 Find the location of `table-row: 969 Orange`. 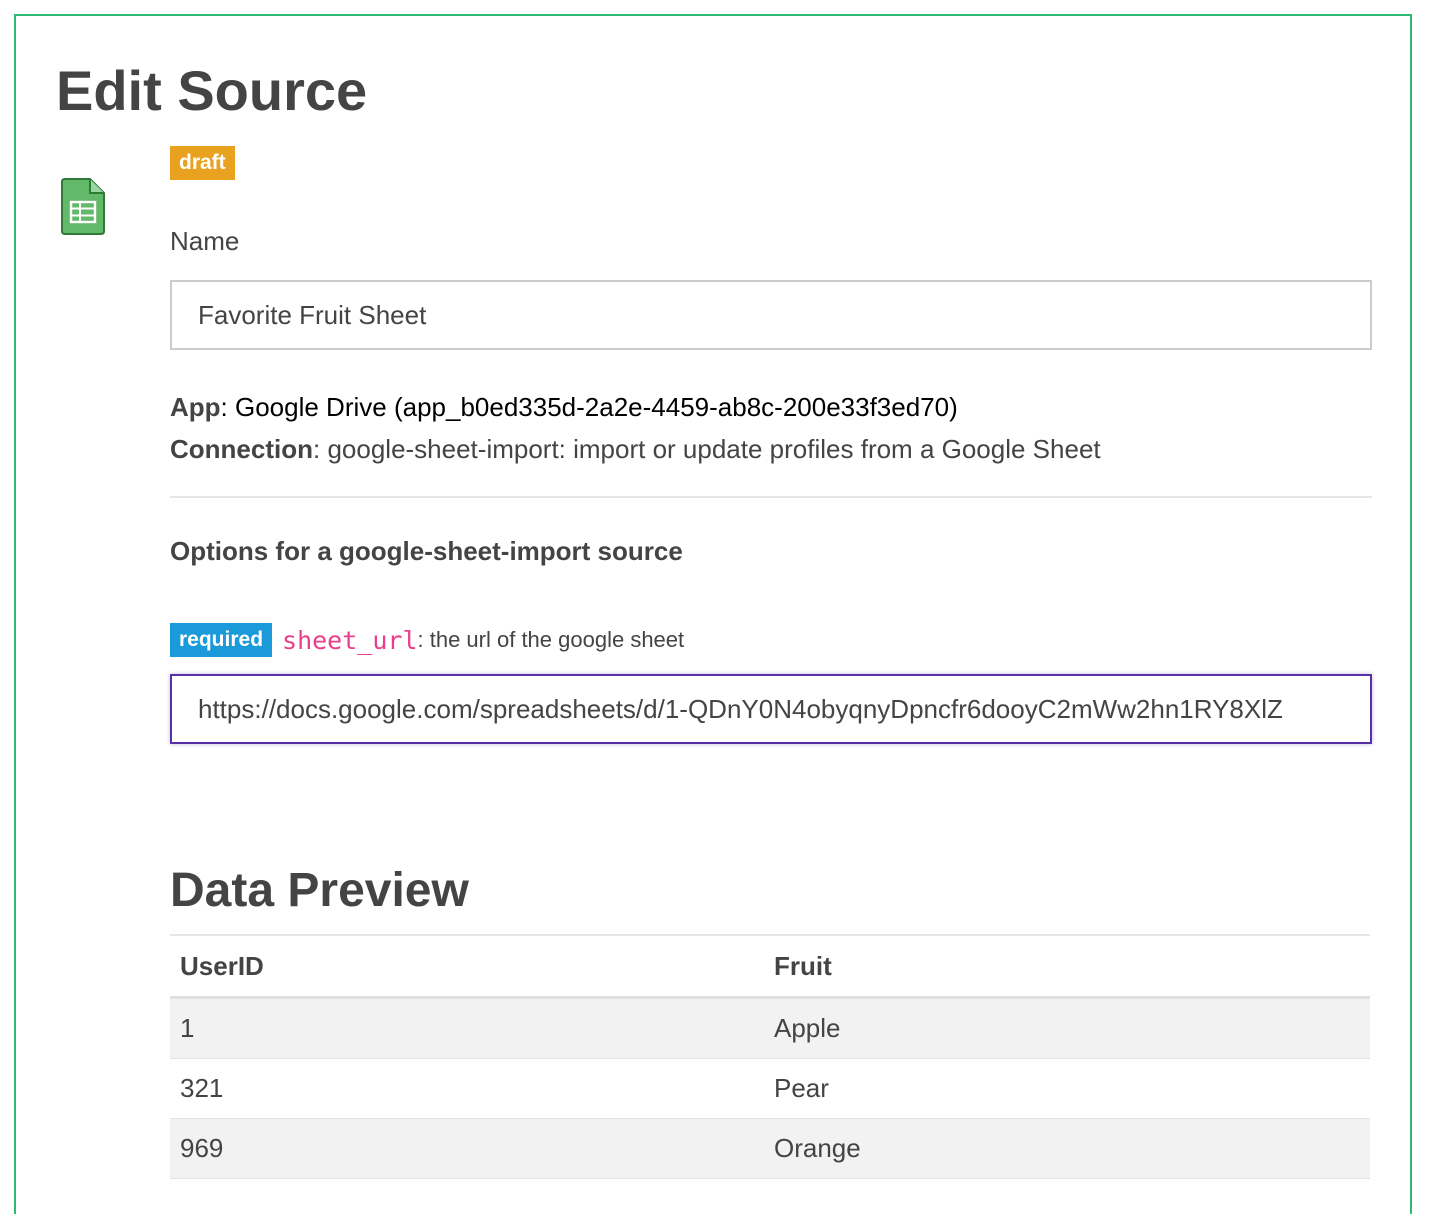

table-row: 969 Orange is located at coordinates (770, 1148).